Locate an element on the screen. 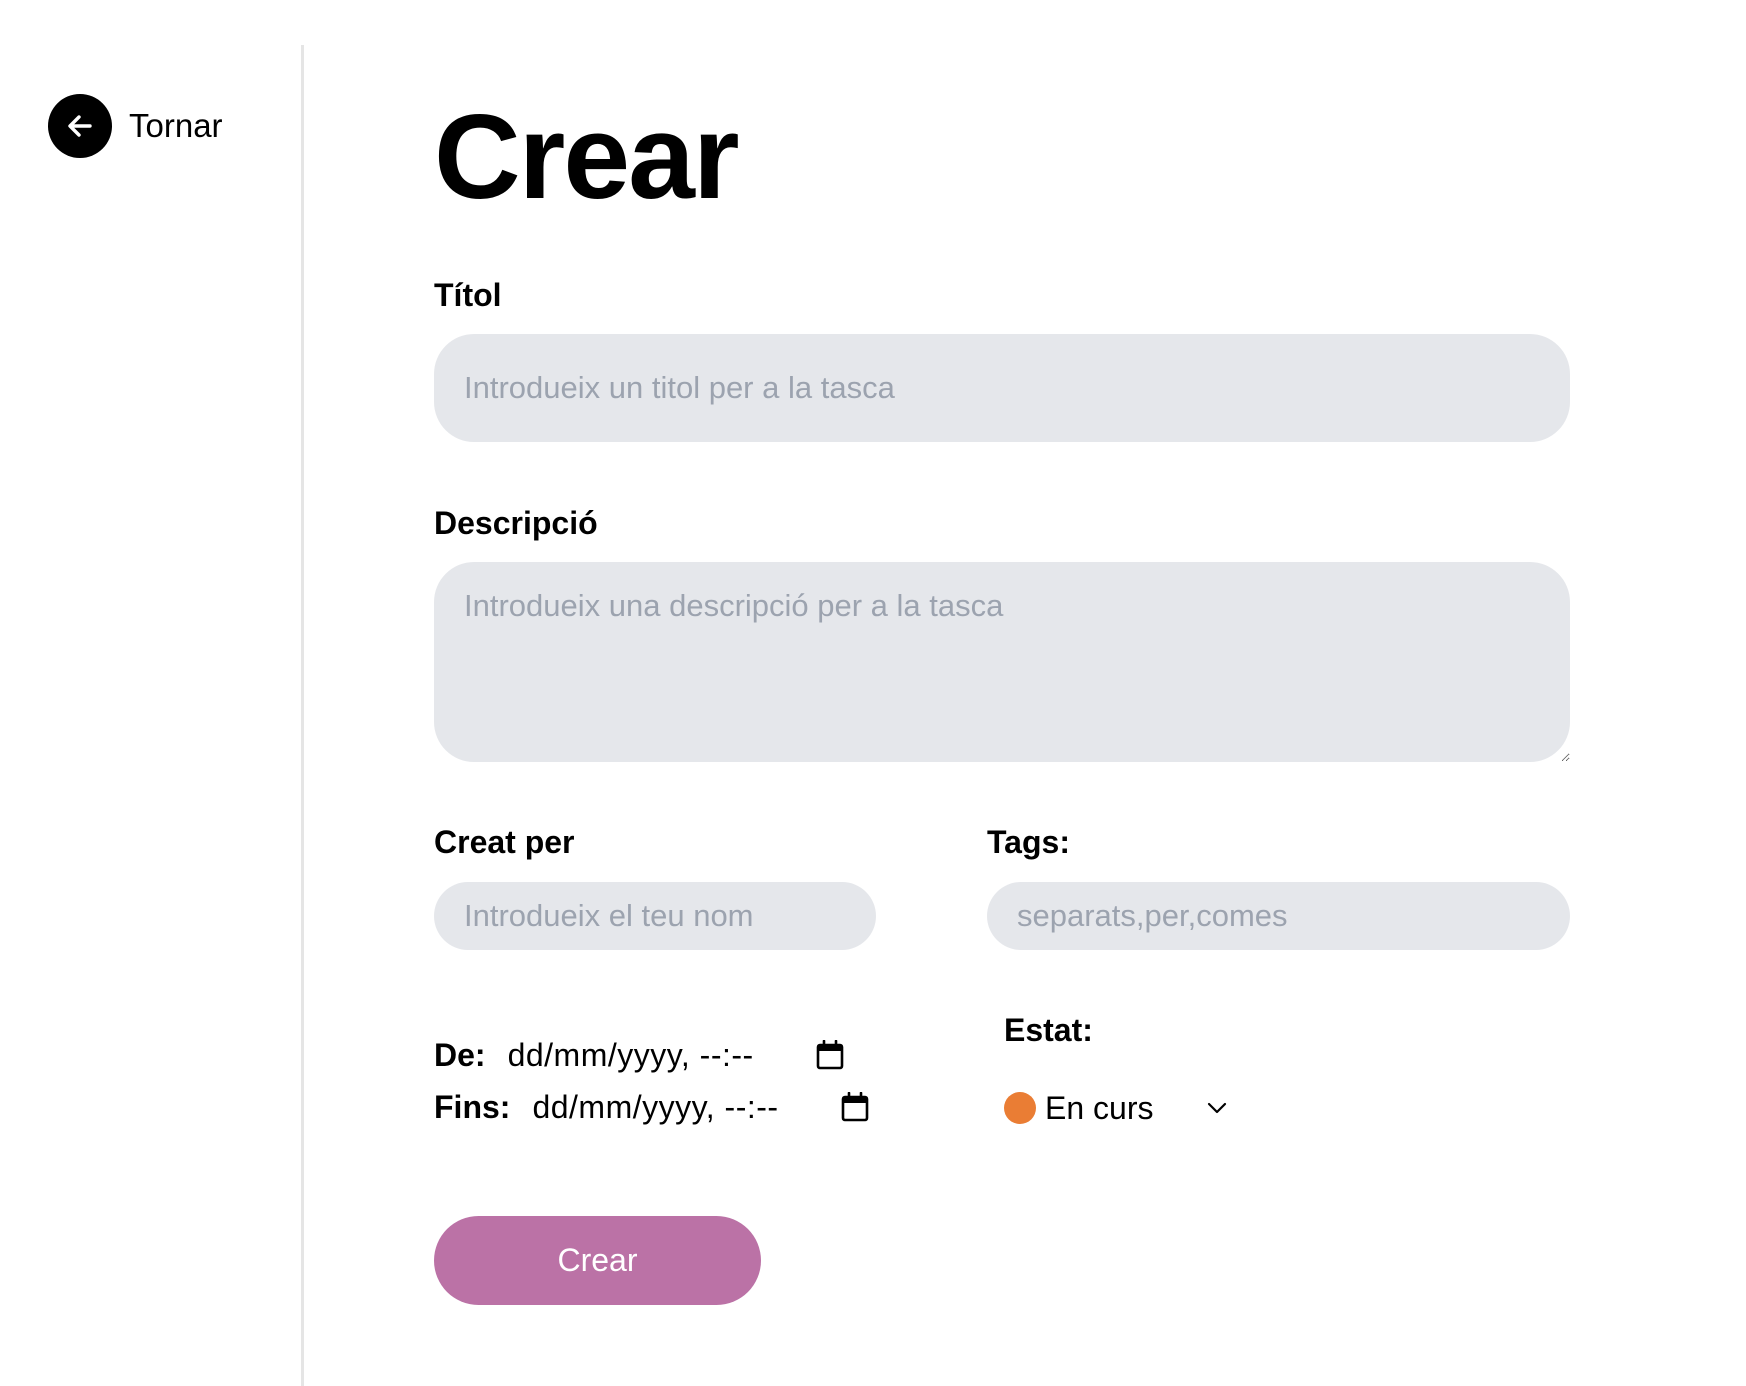 The height and width of the screenshot is (1386, 1746). status-selected-value: En curs is located at coordinates (1099, 1108).